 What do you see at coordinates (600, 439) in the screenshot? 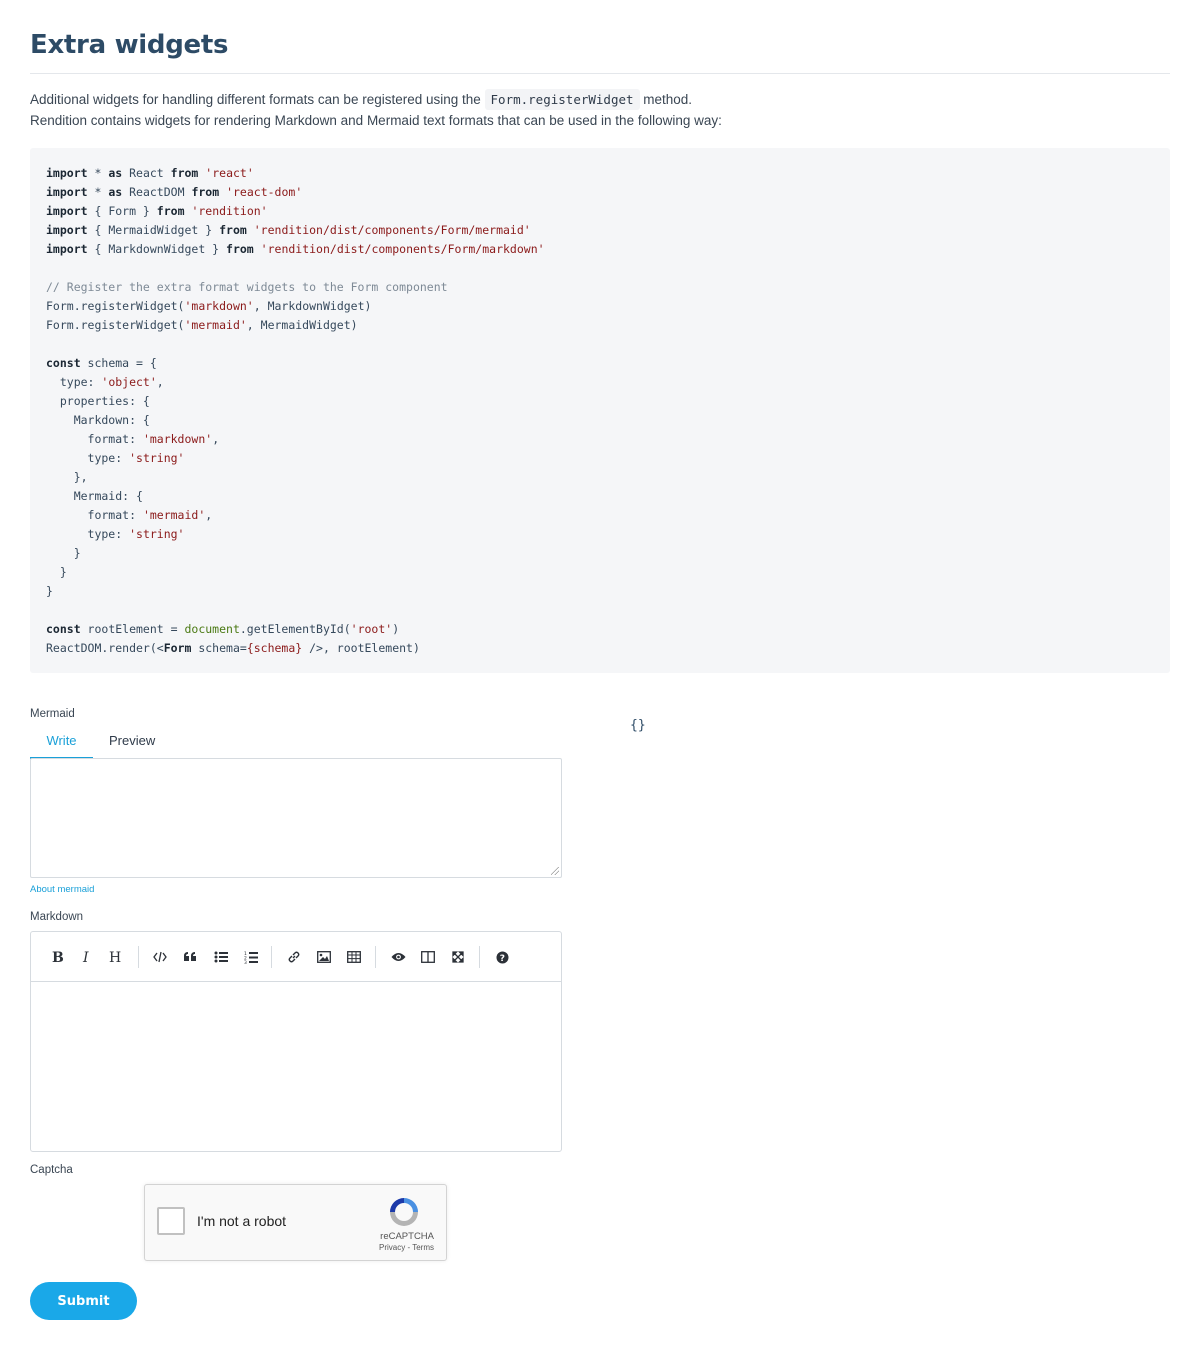
I see `code-line: format: 'markdown',` at bounding box center [600, 439].